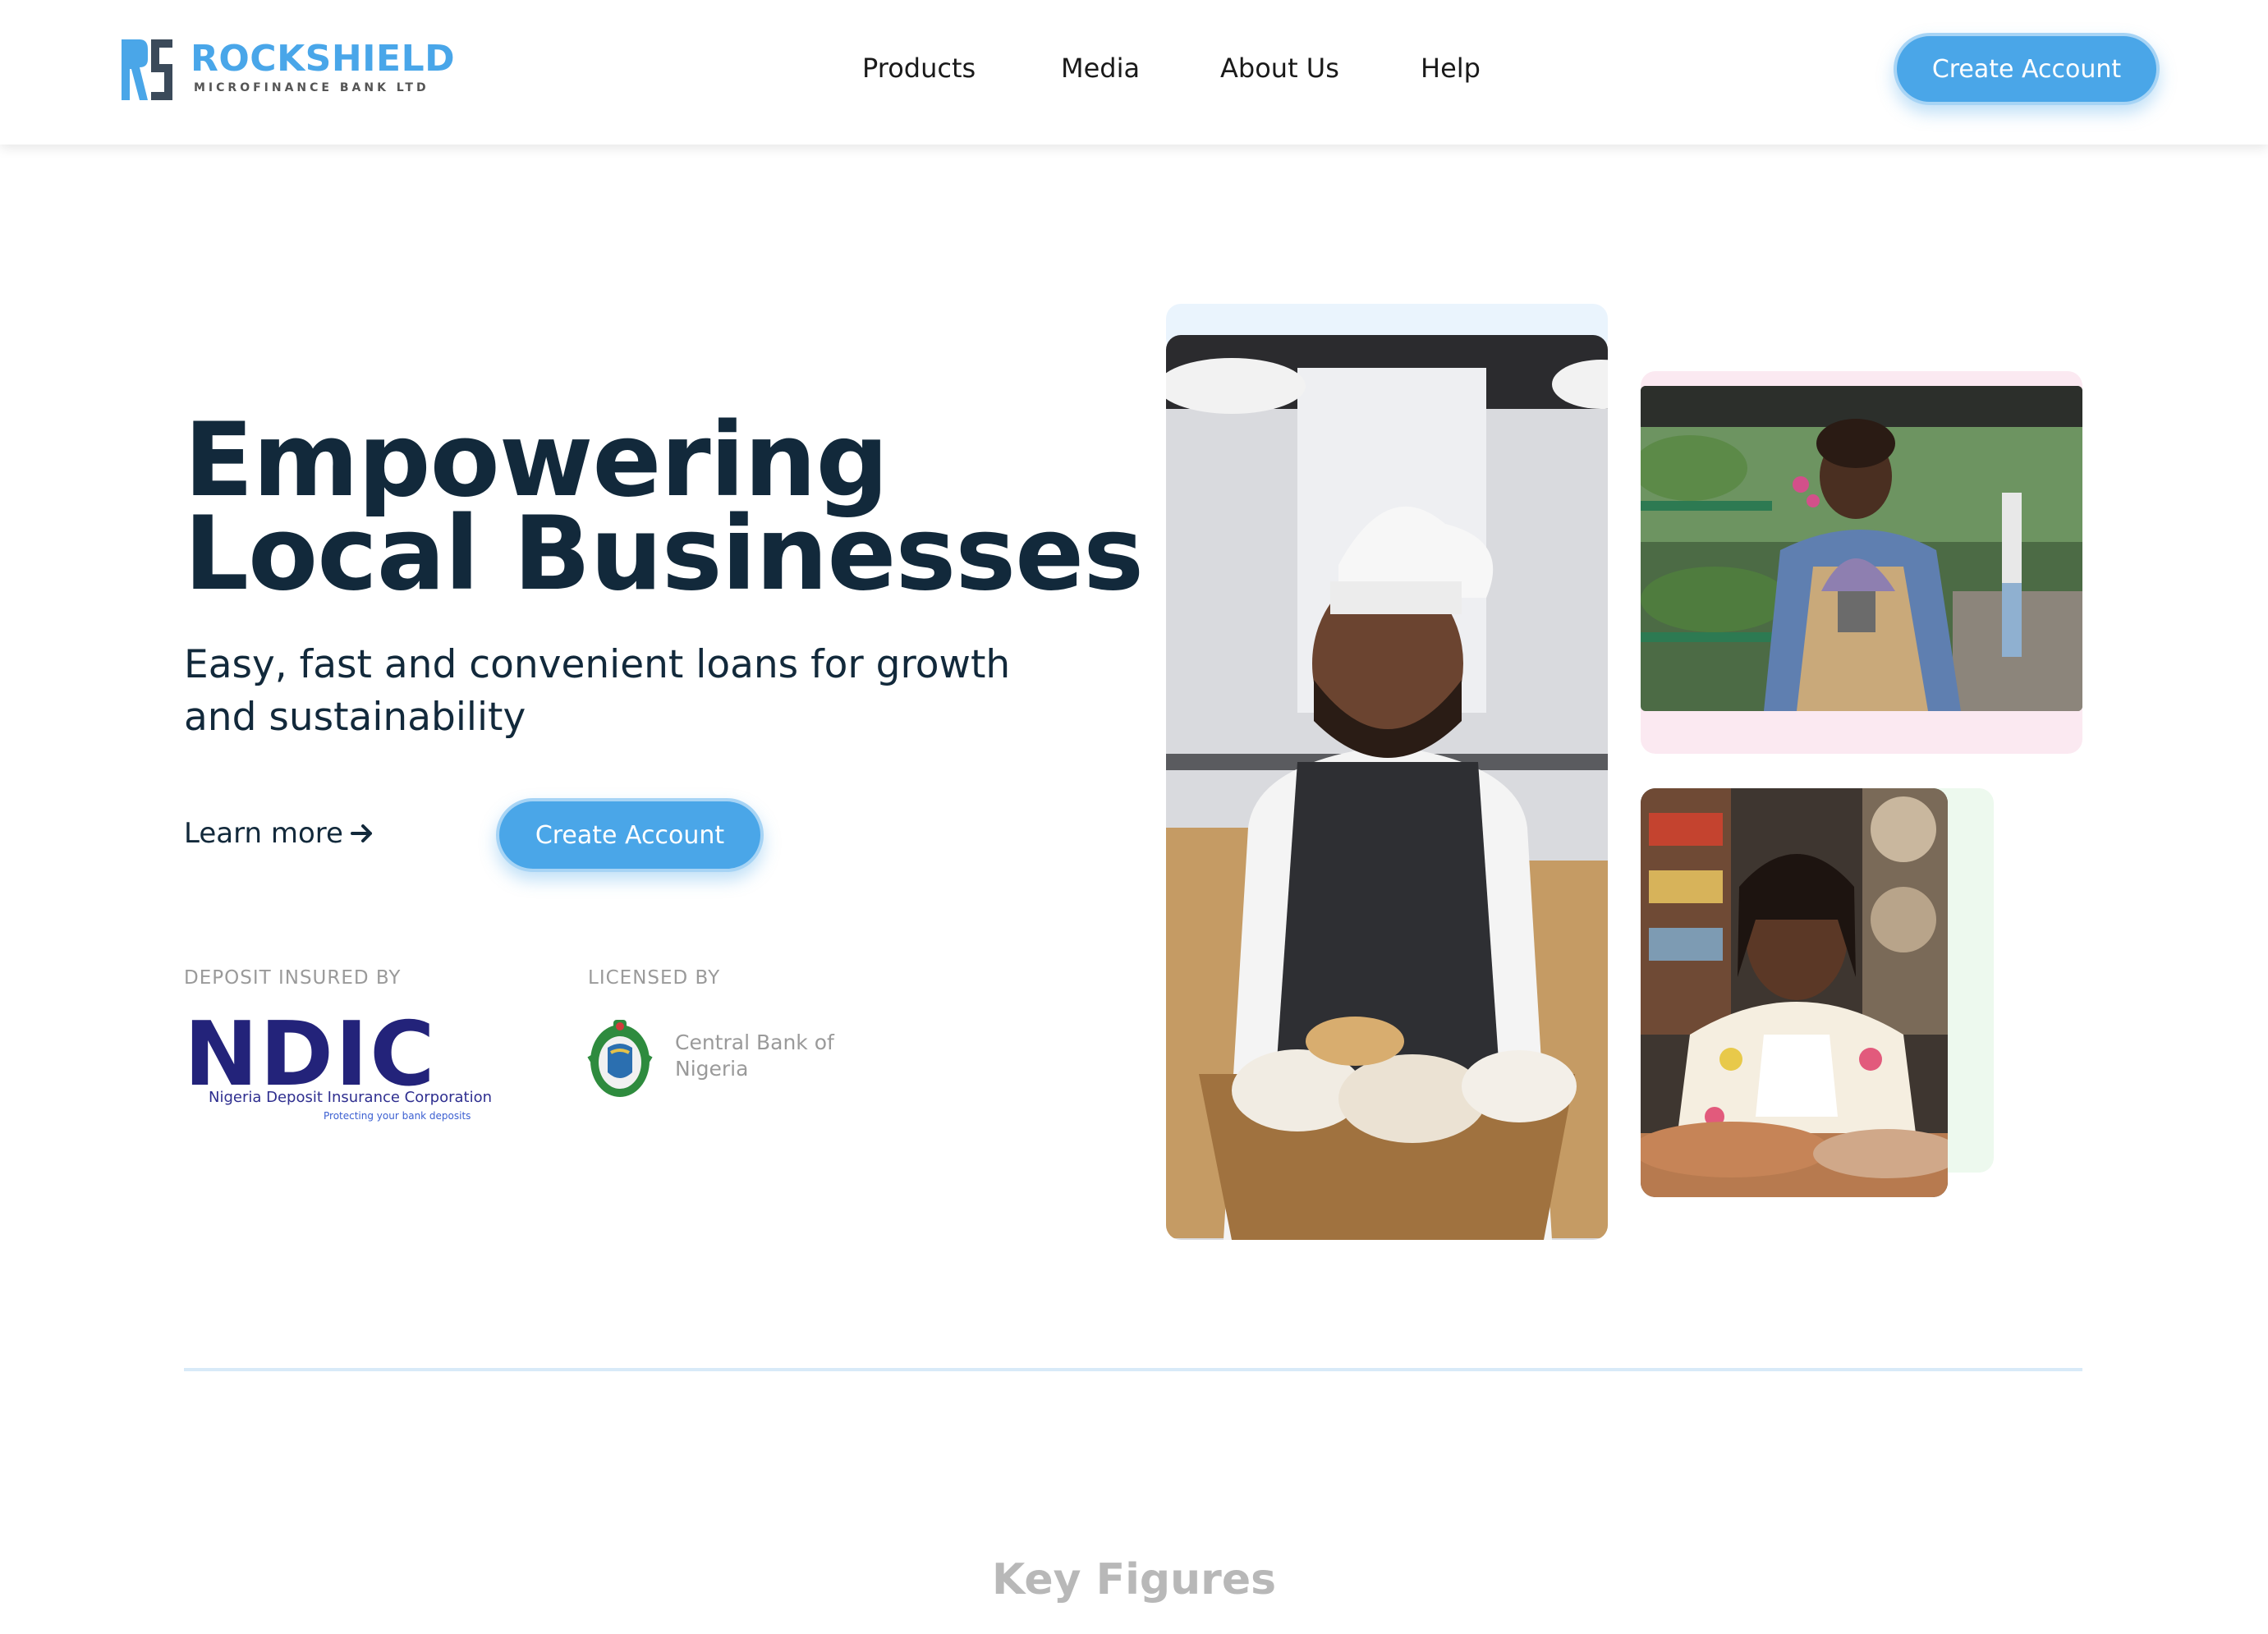  Describe the element at coordinates (1279, 68) in the screenshot. I see `nav-link-about-us: About Us` at that location.